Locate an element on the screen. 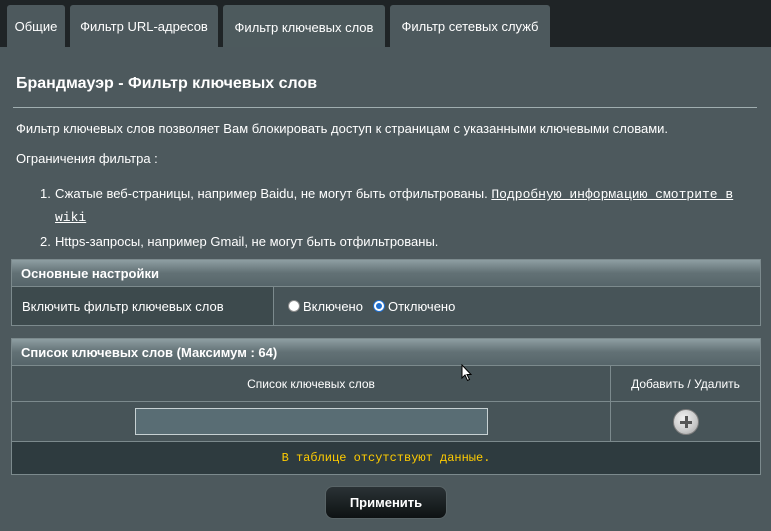  keyword-input is located at coordinates (311, 421).